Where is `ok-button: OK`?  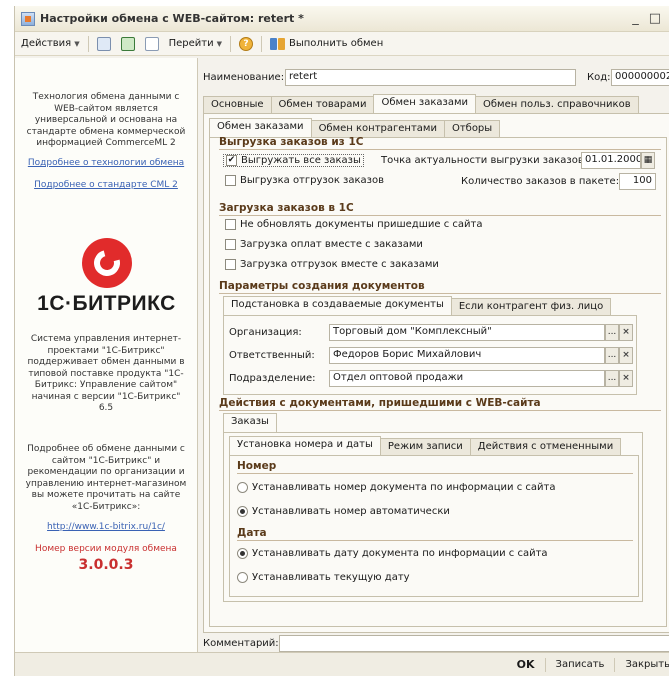 ok-button: OK is located at coordinates (526, 664).